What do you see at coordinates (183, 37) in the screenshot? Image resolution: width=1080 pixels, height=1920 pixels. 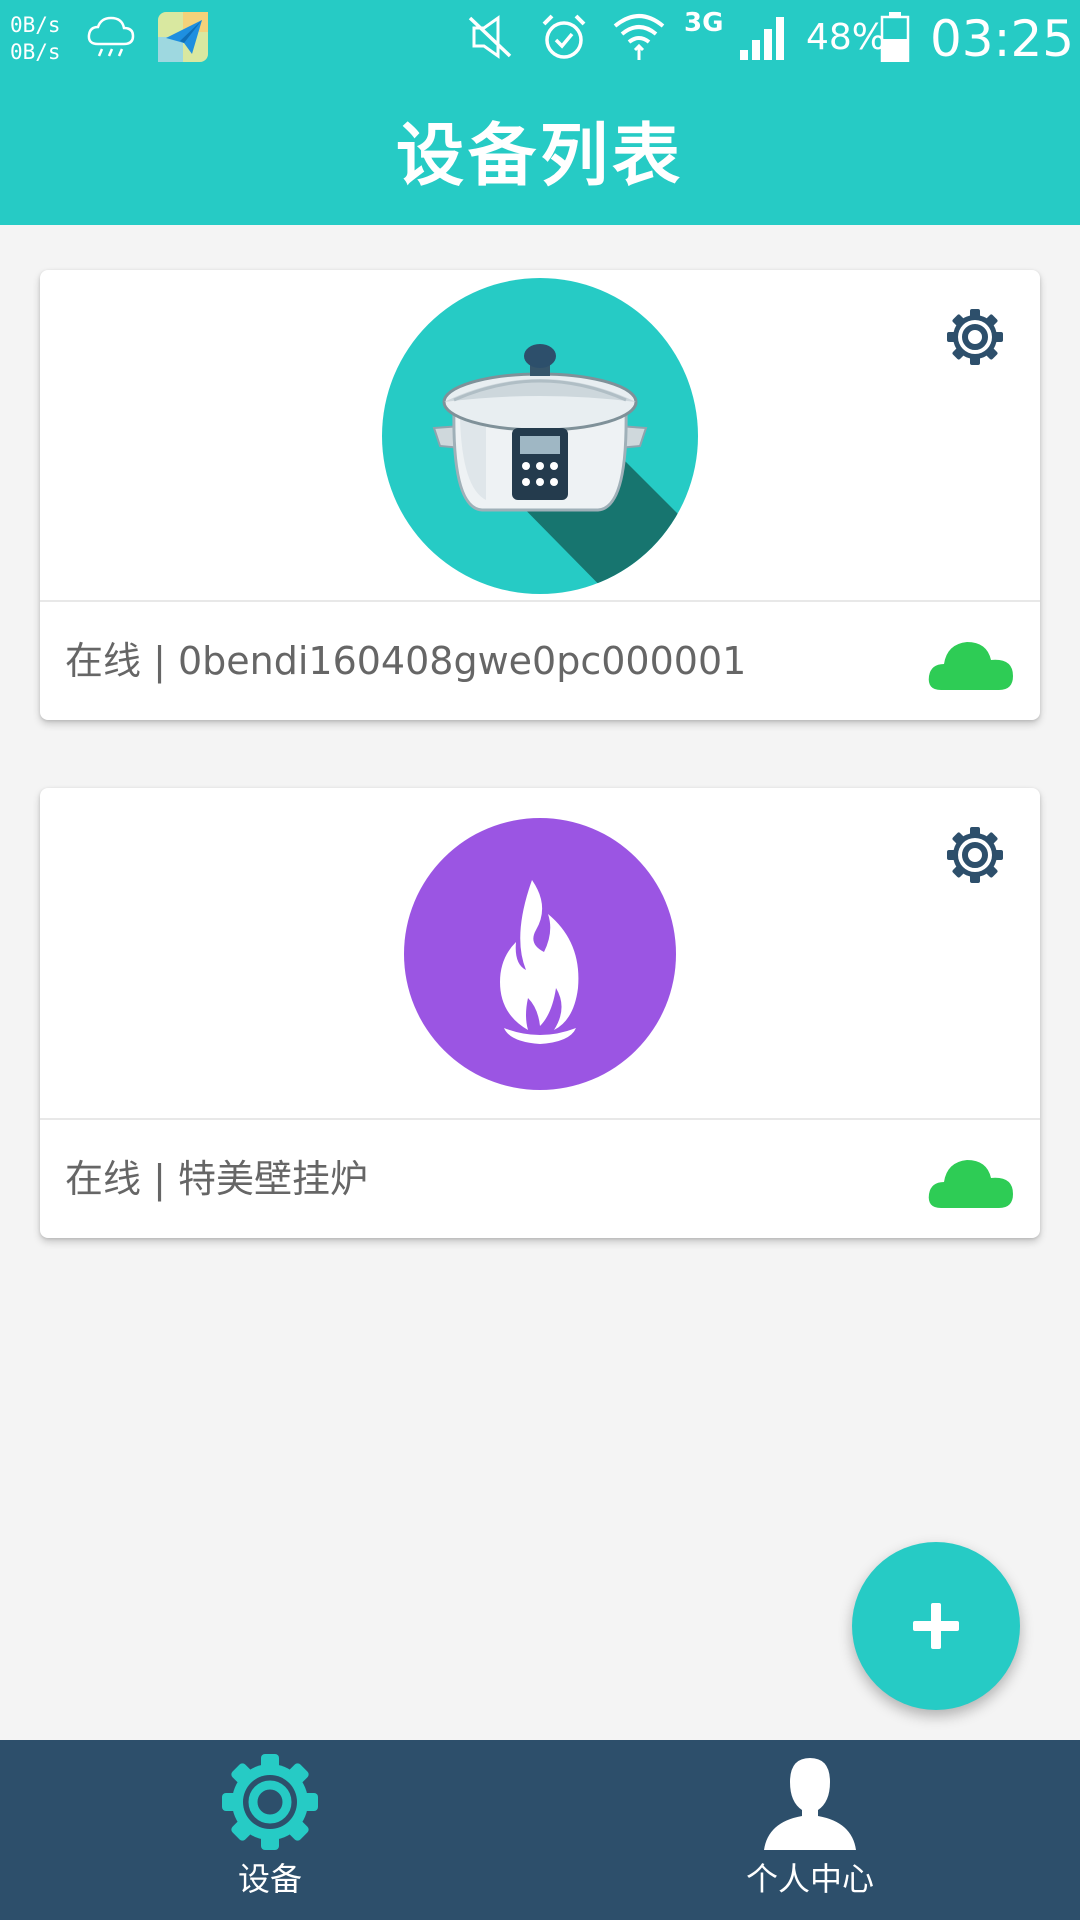 I see `paper-plane-app-icon` at bounding box center [183, 37].